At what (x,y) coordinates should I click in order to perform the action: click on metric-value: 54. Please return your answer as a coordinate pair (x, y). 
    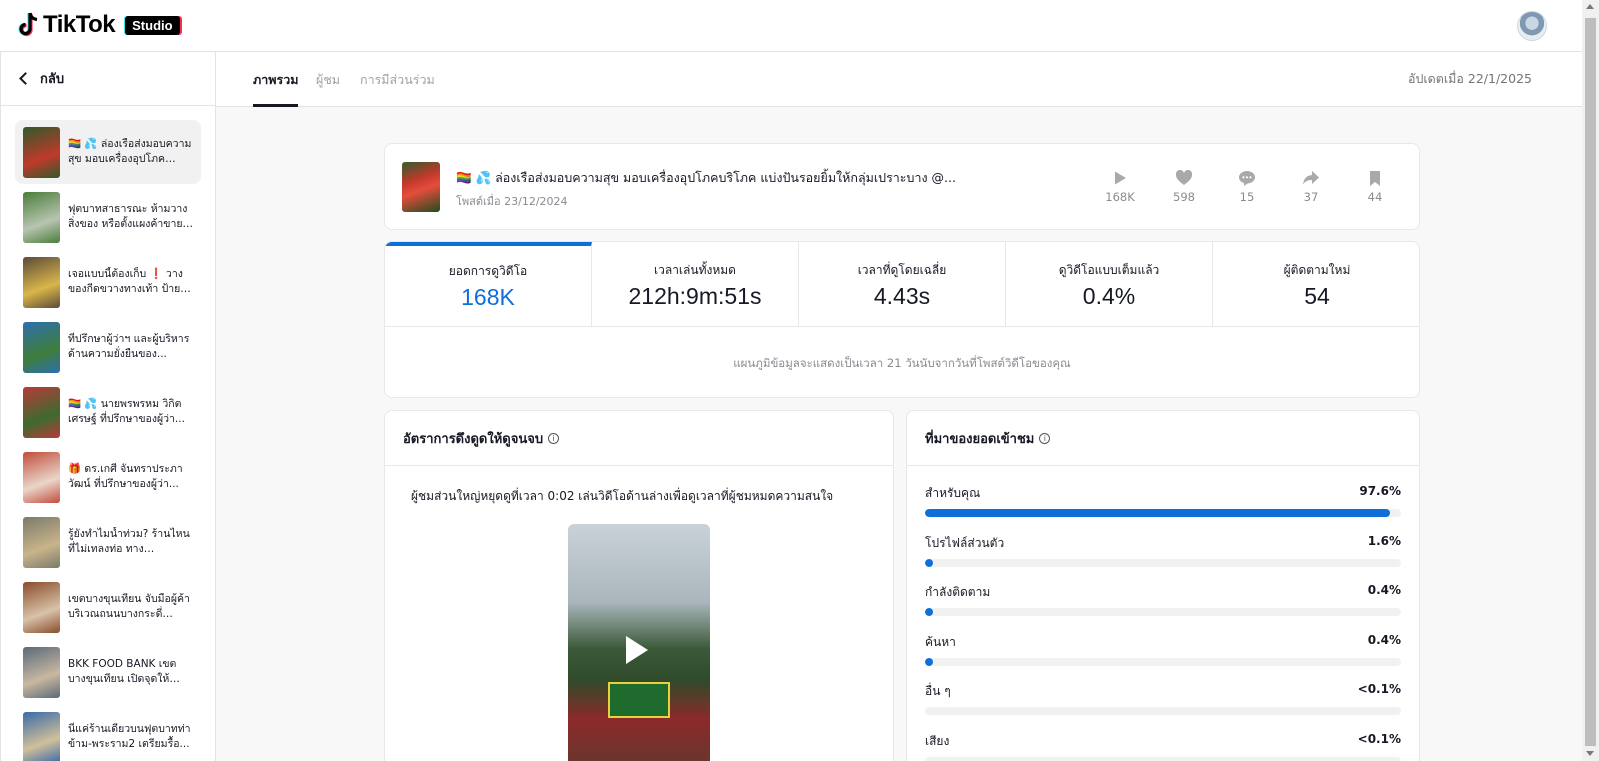
    Looking at the image, I should click on (1317, 296).